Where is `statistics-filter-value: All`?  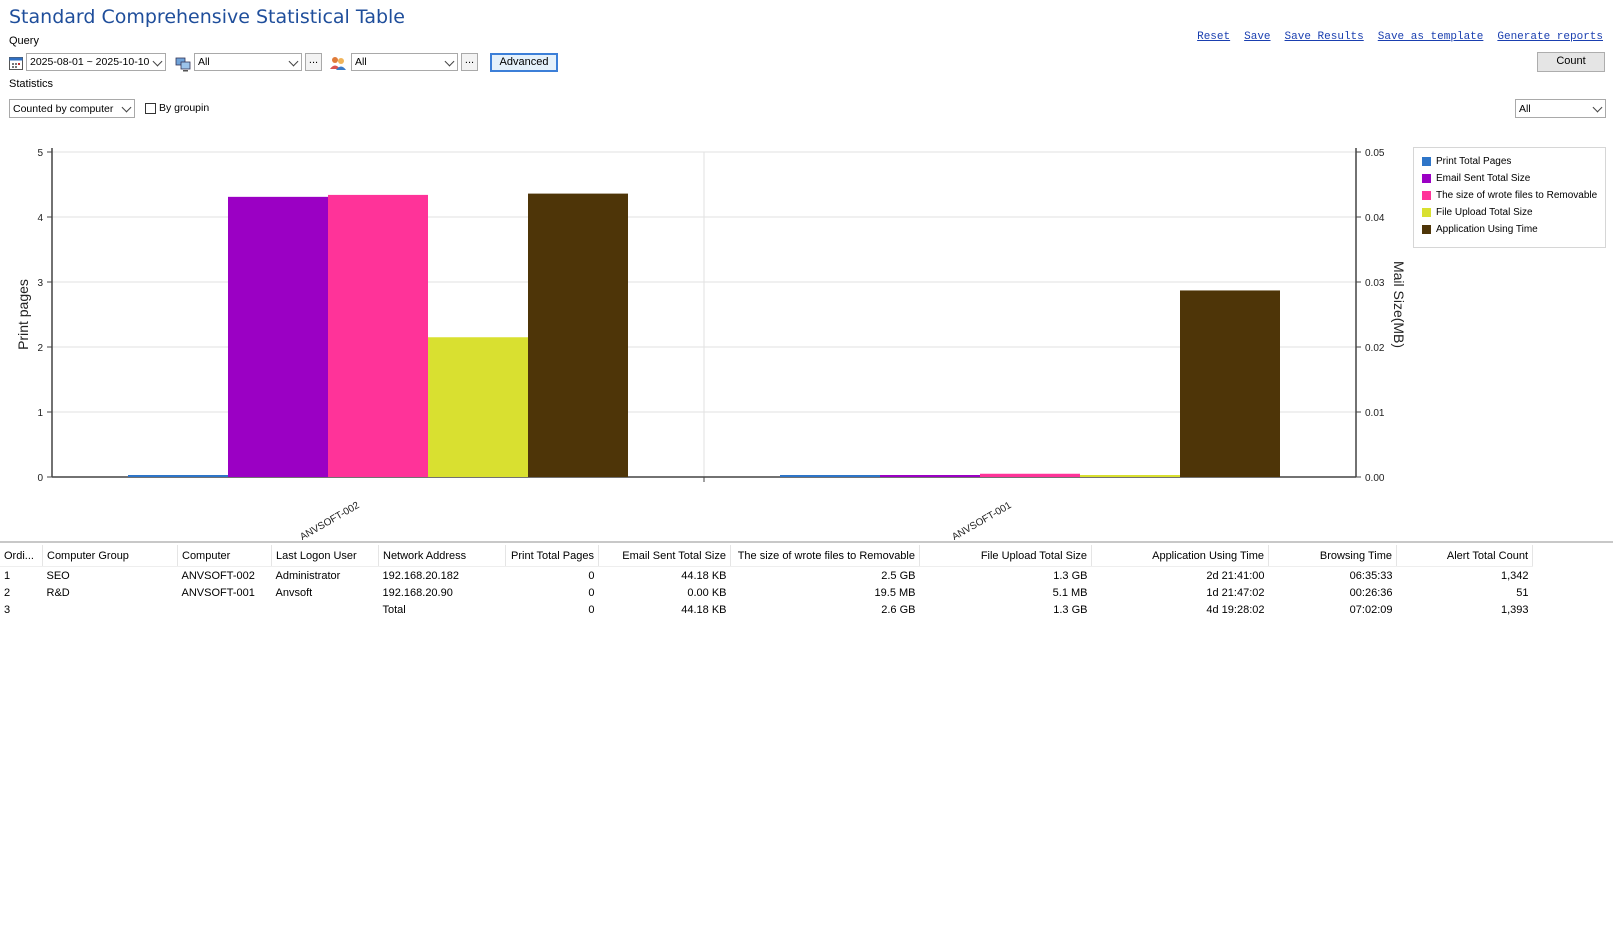 statistics-filter-value: All is located at coordinates (1525, 108).